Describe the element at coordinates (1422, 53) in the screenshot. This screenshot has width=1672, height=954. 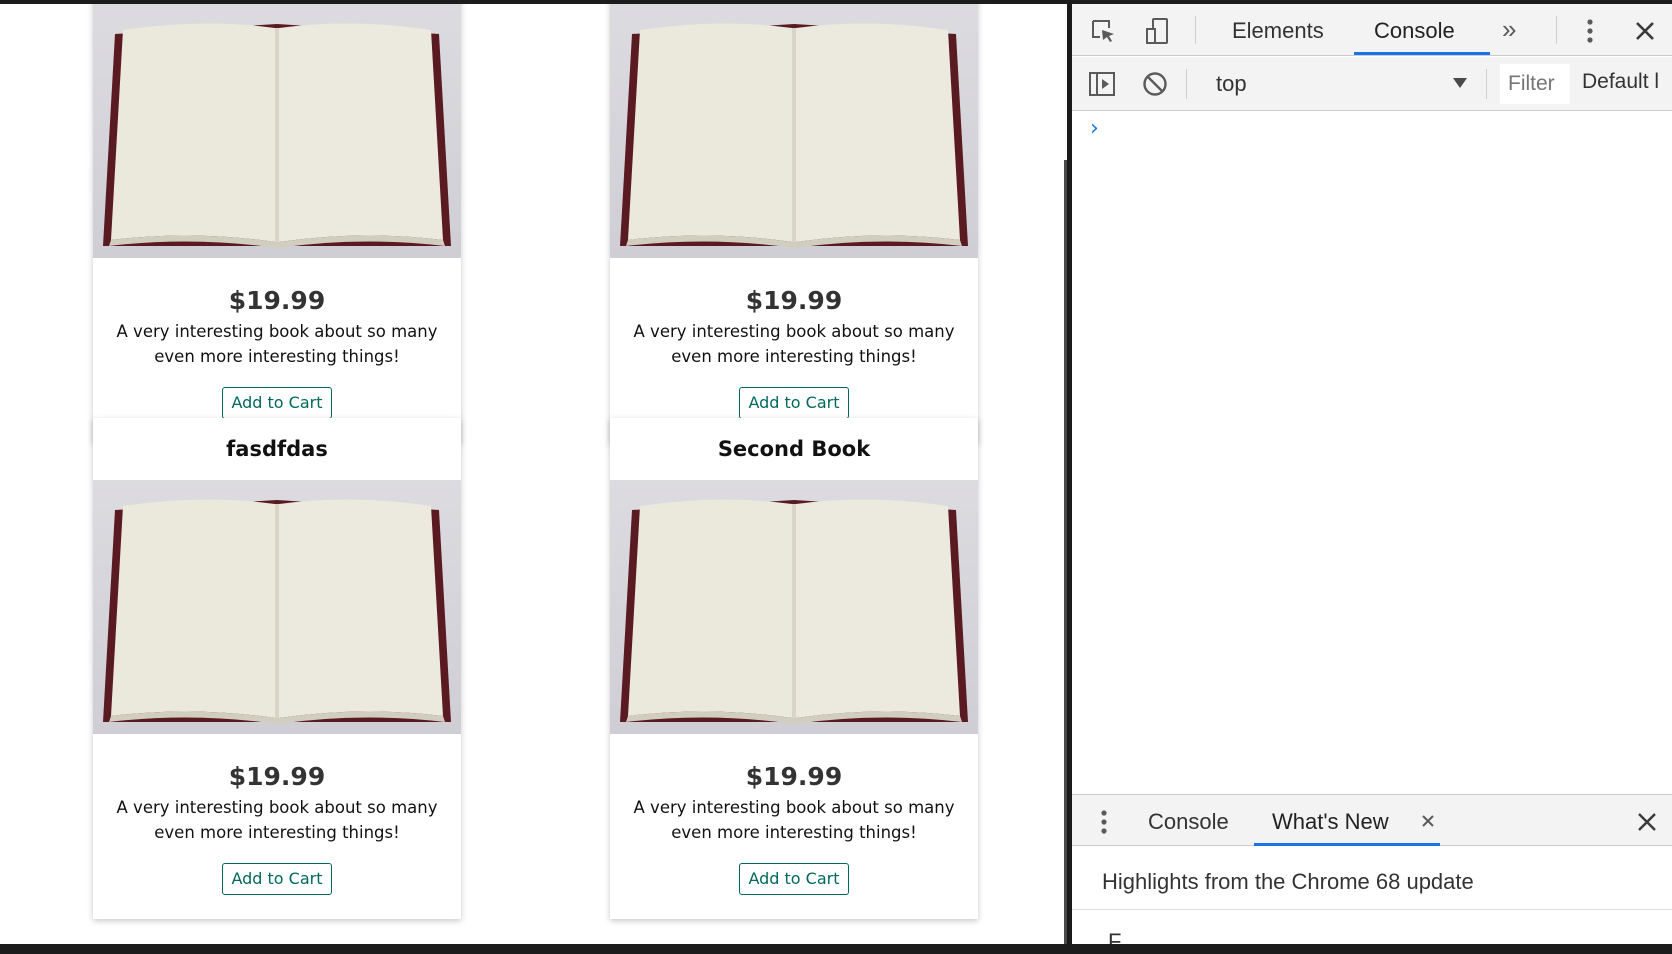
I see `active-tab-indicator` at that location.